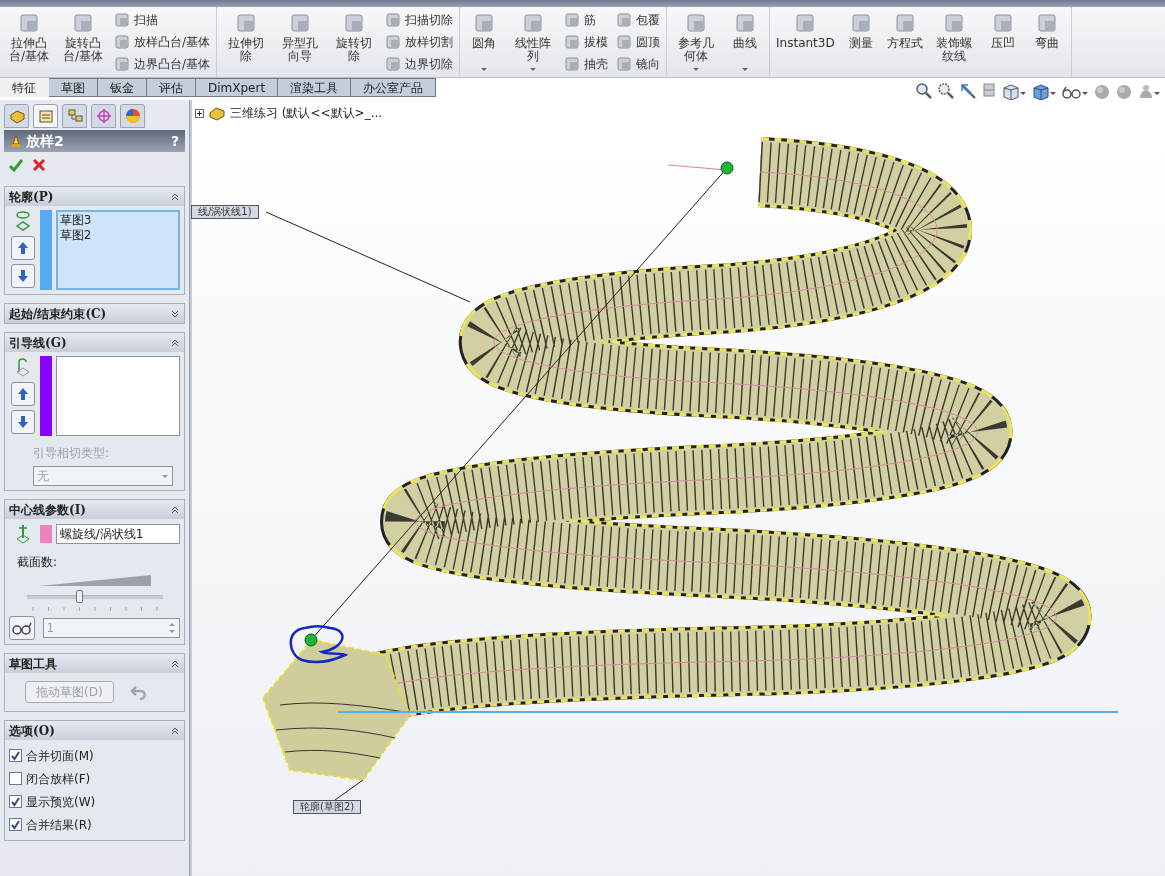 This screenshot has width=1165, height=876. I want to click on toolbar-button: 装饰螺纹线, so click(953, 36).